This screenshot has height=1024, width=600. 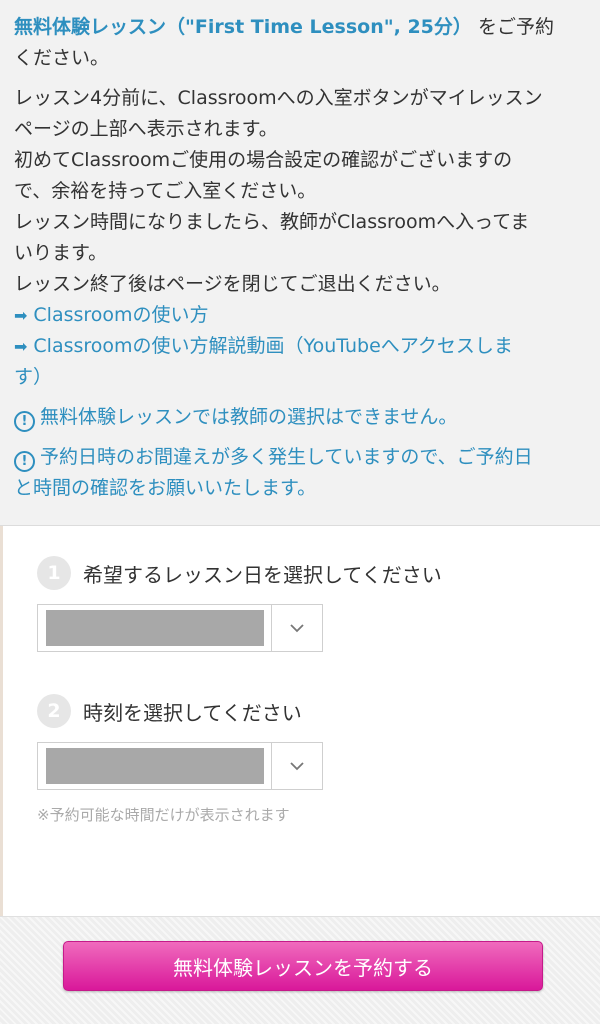 I want to click on paragraph-line7: レッスン終了後はページを閉じてご退出ください。, so click(x=232, y=284).